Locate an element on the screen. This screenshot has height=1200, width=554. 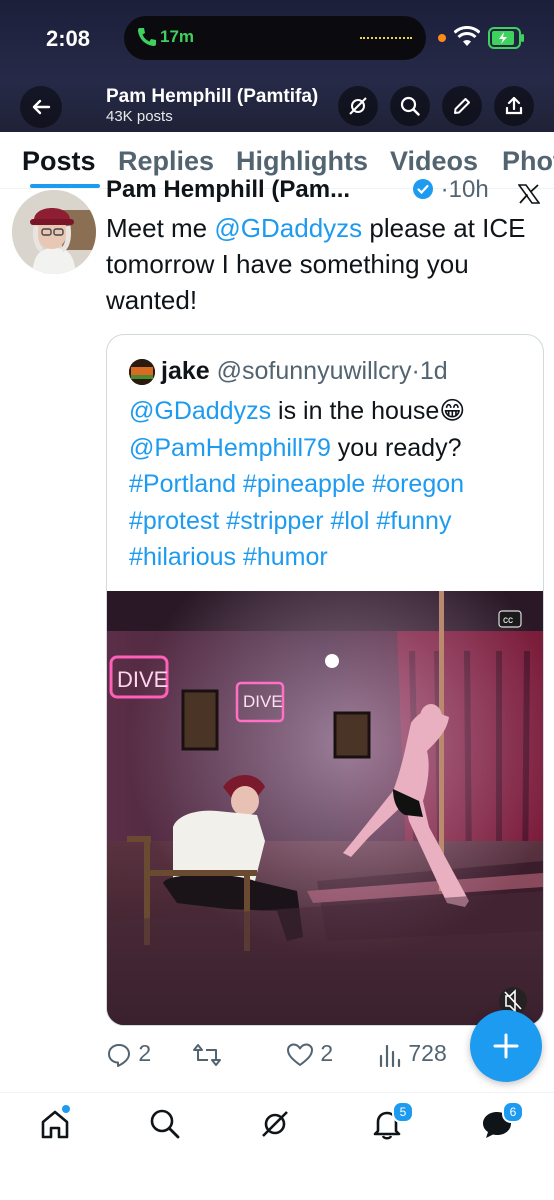
back-button is located at coordinates (41, 107).